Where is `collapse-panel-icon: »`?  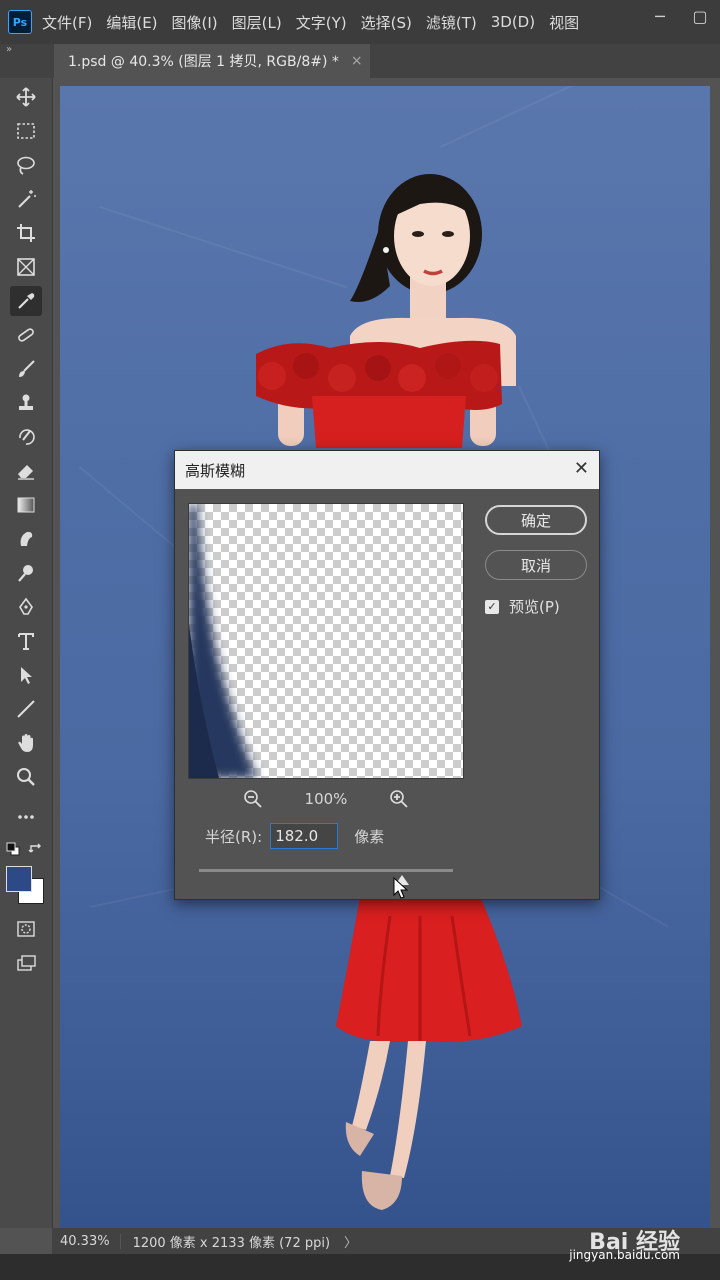 collapse-panel-icon: » is located at coordinates (9, 49).